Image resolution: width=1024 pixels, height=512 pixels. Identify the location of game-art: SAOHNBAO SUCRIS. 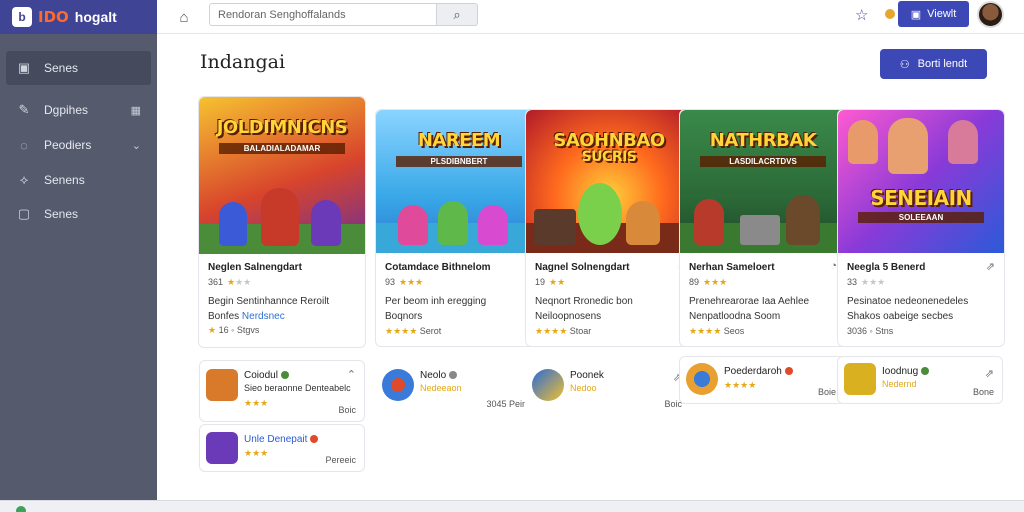
(609, 181).